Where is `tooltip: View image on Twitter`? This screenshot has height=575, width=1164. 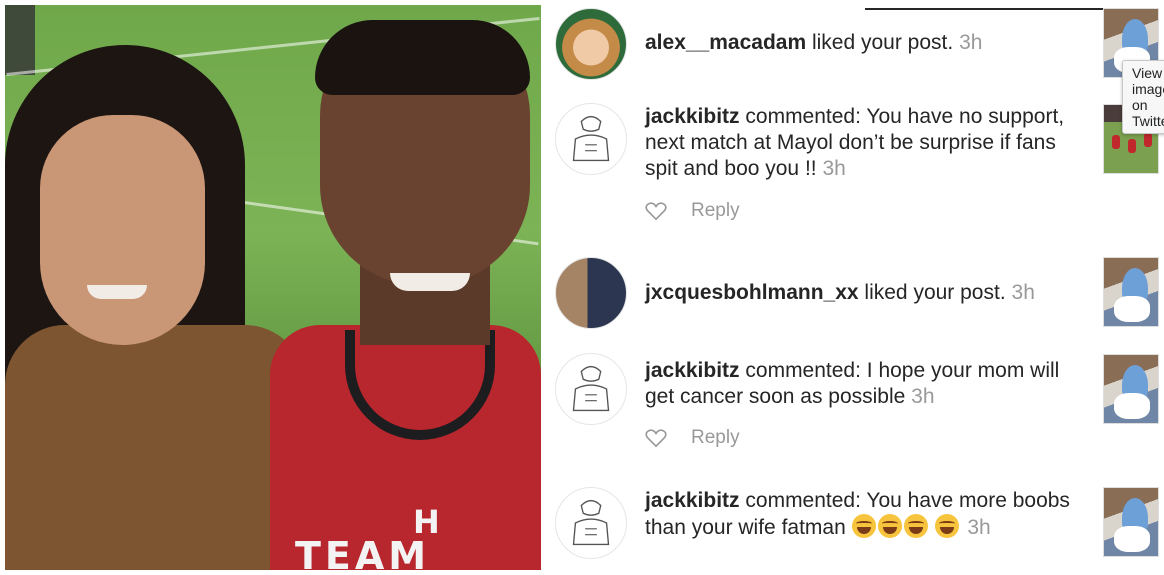
tooltip: View image on Twitter is located at coordinates (1143, 97).